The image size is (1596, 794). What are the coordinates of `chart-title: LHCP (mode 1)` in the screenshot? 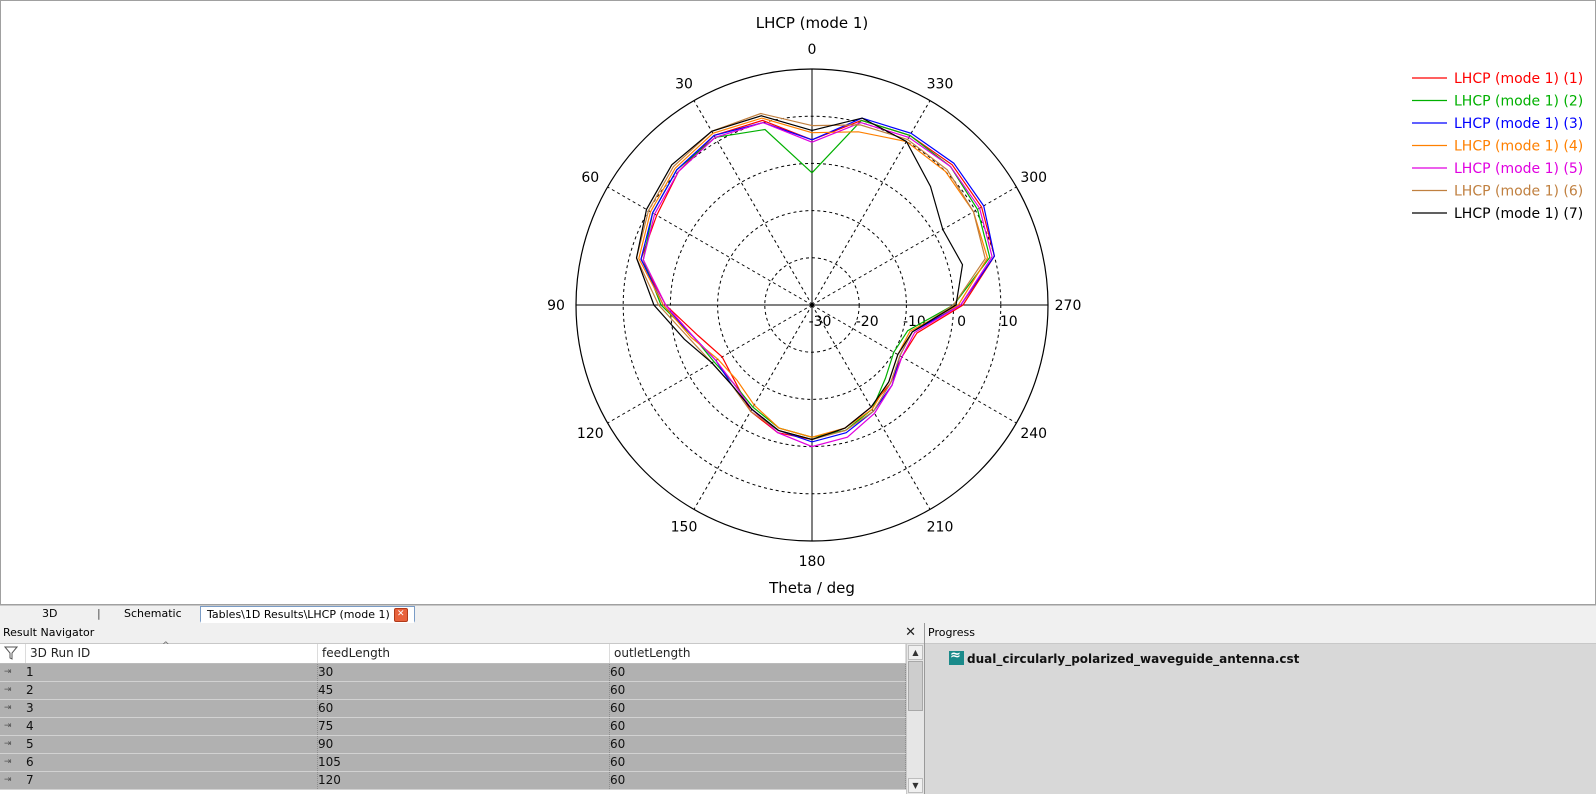 It's located at (812, 23).